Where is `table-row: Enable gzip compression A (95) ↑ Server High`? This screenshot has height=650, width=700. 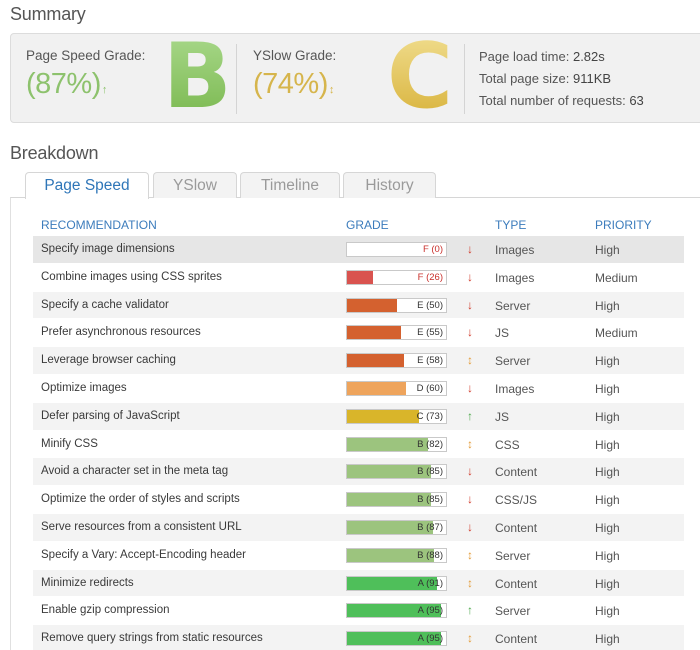
table-row: Enable gzip compression A (95) ↑ Server High is located at coordinates (358, 611).